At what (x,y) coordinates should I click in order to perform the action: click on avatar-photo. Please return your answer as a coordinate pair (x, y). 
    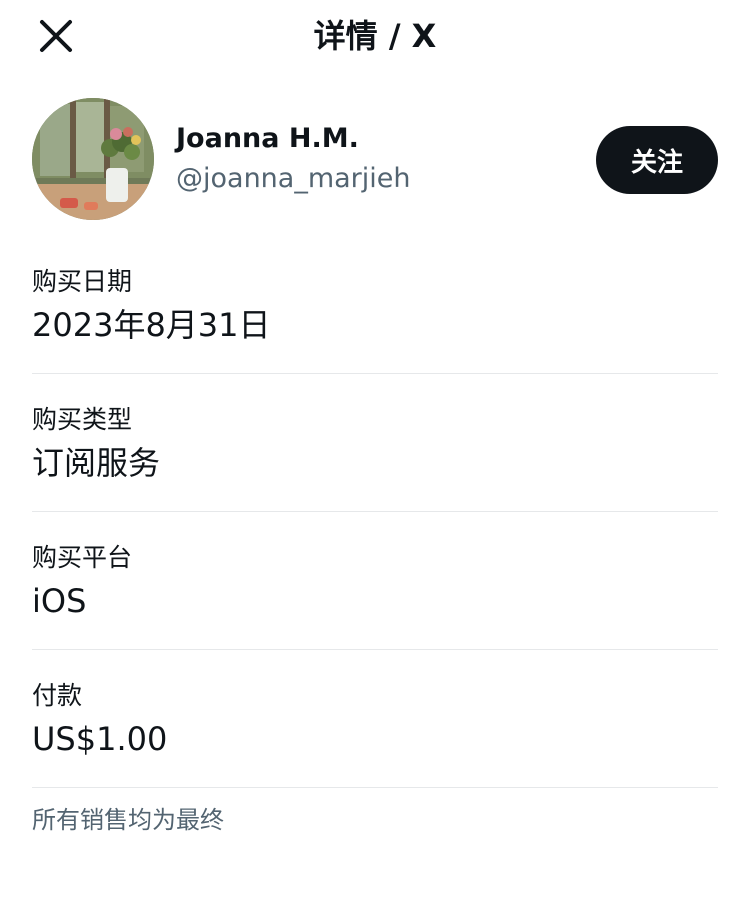
    Looking at the image, I should click on (93, 159).